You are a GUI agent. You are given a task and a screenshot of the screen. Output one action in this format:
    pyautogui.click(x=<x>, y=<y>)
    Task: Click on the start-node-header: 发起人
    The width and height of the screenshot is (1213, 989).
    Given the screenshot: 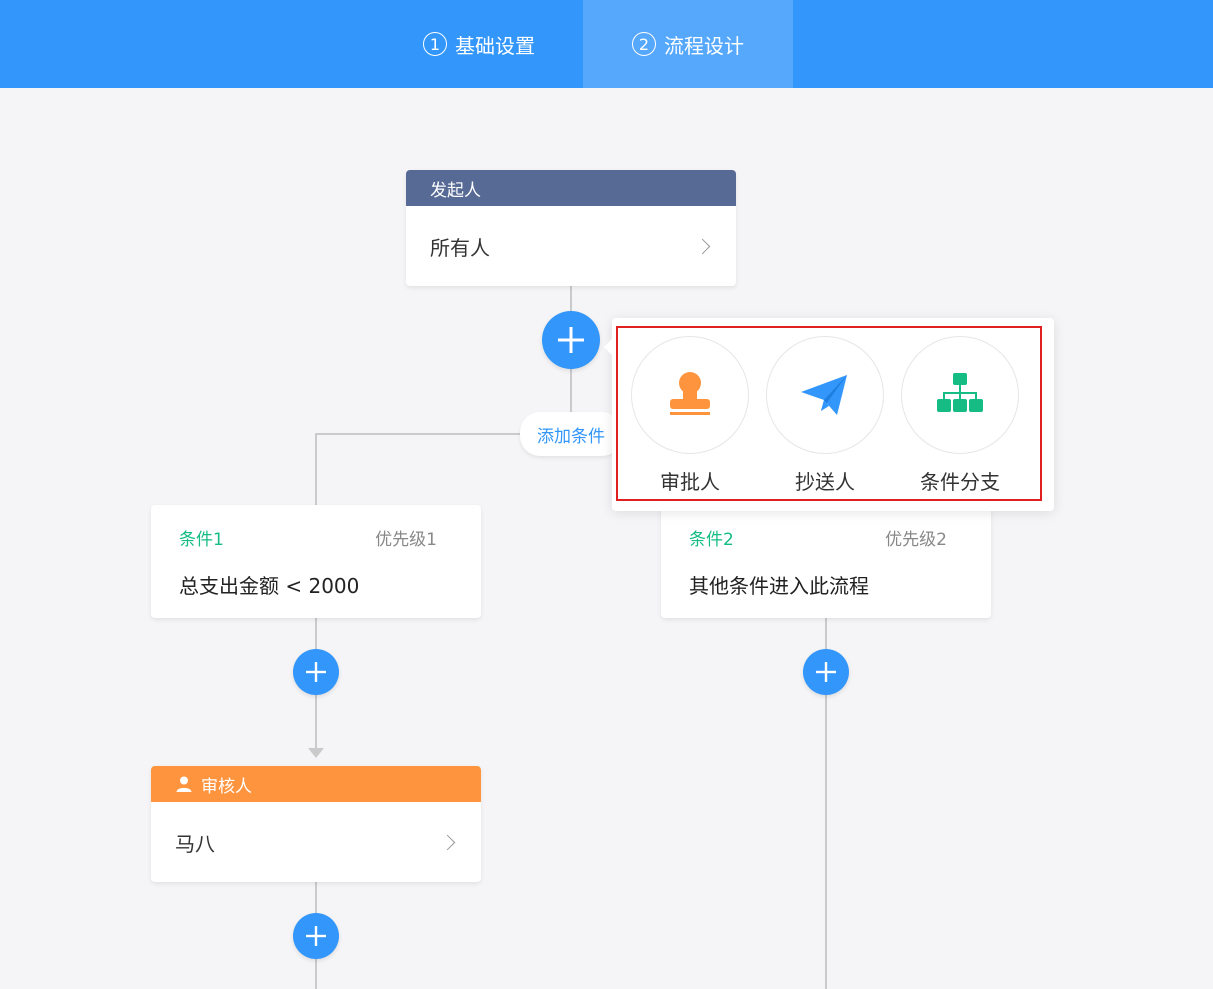 What is the action you would take?
    pyautogui.click(x=571, y=188)
    